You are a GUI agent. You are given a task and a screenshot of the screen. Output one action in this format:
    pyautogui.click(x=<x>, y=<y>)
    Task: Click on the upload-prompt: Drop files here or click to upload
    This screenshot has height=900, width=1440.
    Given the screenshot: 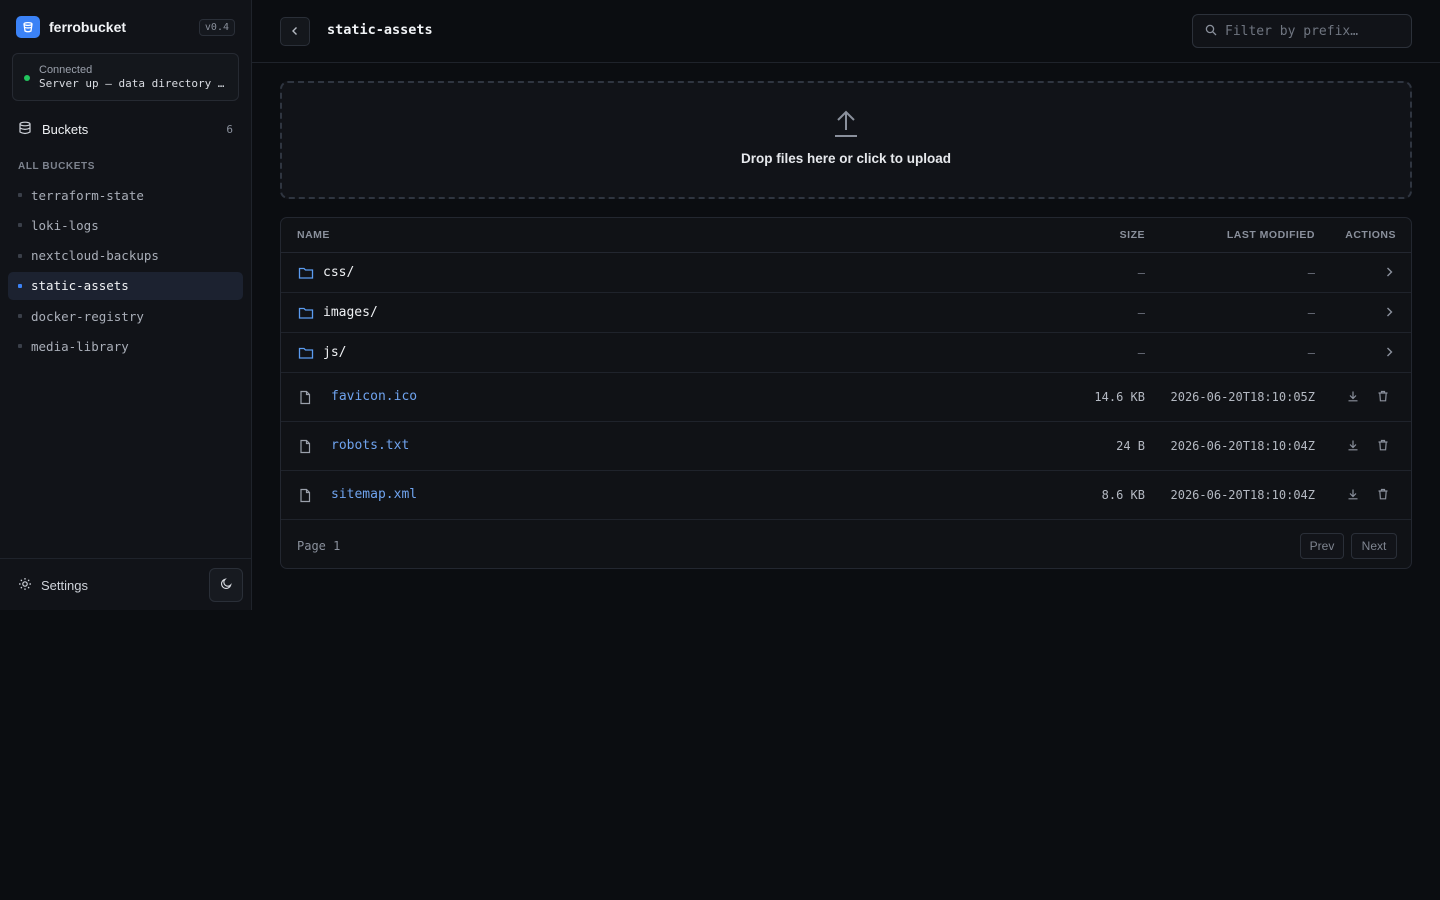 What is the action you would take?
    pyautogui.click(x=846, y=158)
    